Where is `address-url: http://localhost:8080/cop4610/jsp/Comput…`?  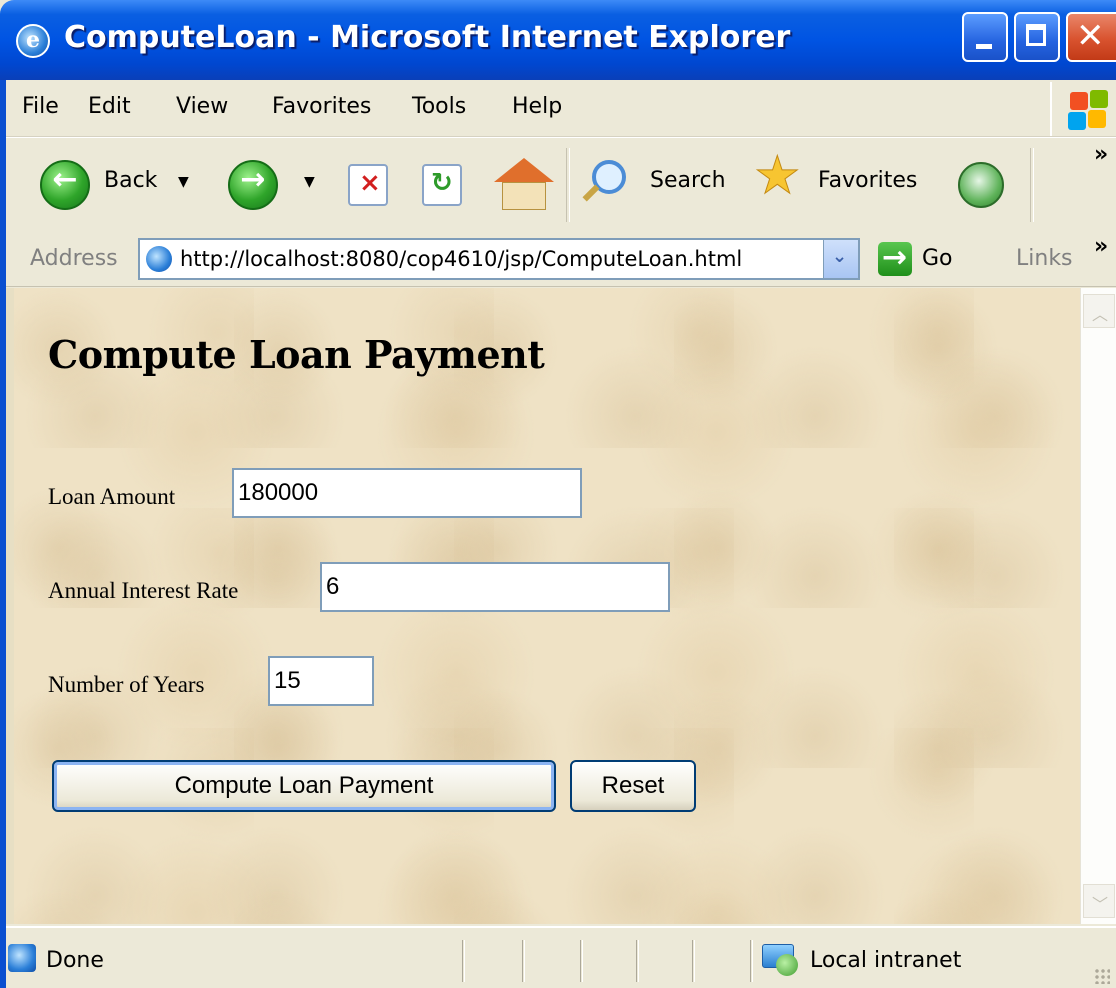
address-url: http://localhost:8080/cop4610/jsp/Comput… is located at coordinates (461, 259).